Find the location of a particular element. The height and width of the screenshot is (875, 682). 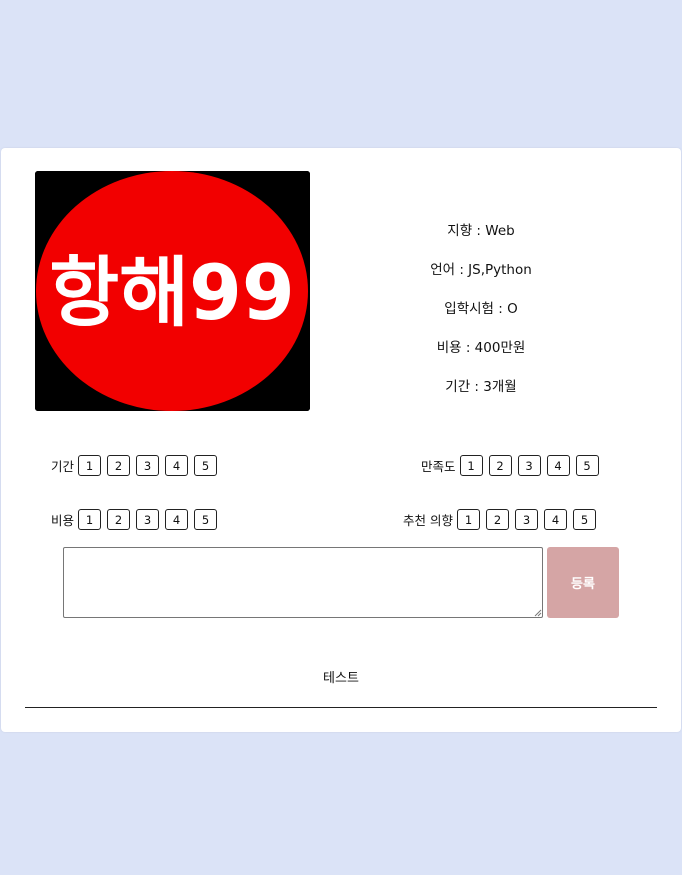

rating-cost-label: 비용 is located at coordinates (63, 520).